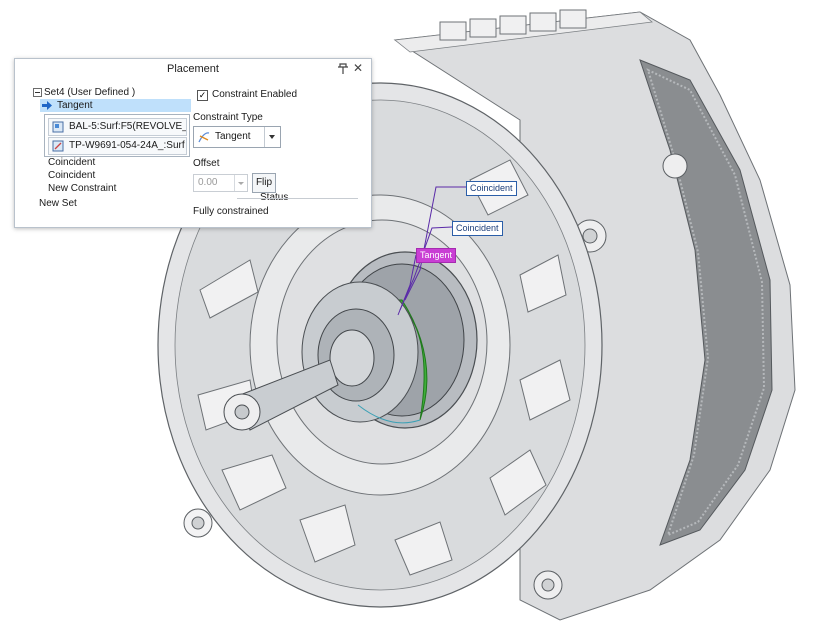 This screenshot has height=634, width=832. What do you see at coordinates (75, 105) in the screenshot?
I see `tree-item-label: Tangent` at bounding box center [75, 105].